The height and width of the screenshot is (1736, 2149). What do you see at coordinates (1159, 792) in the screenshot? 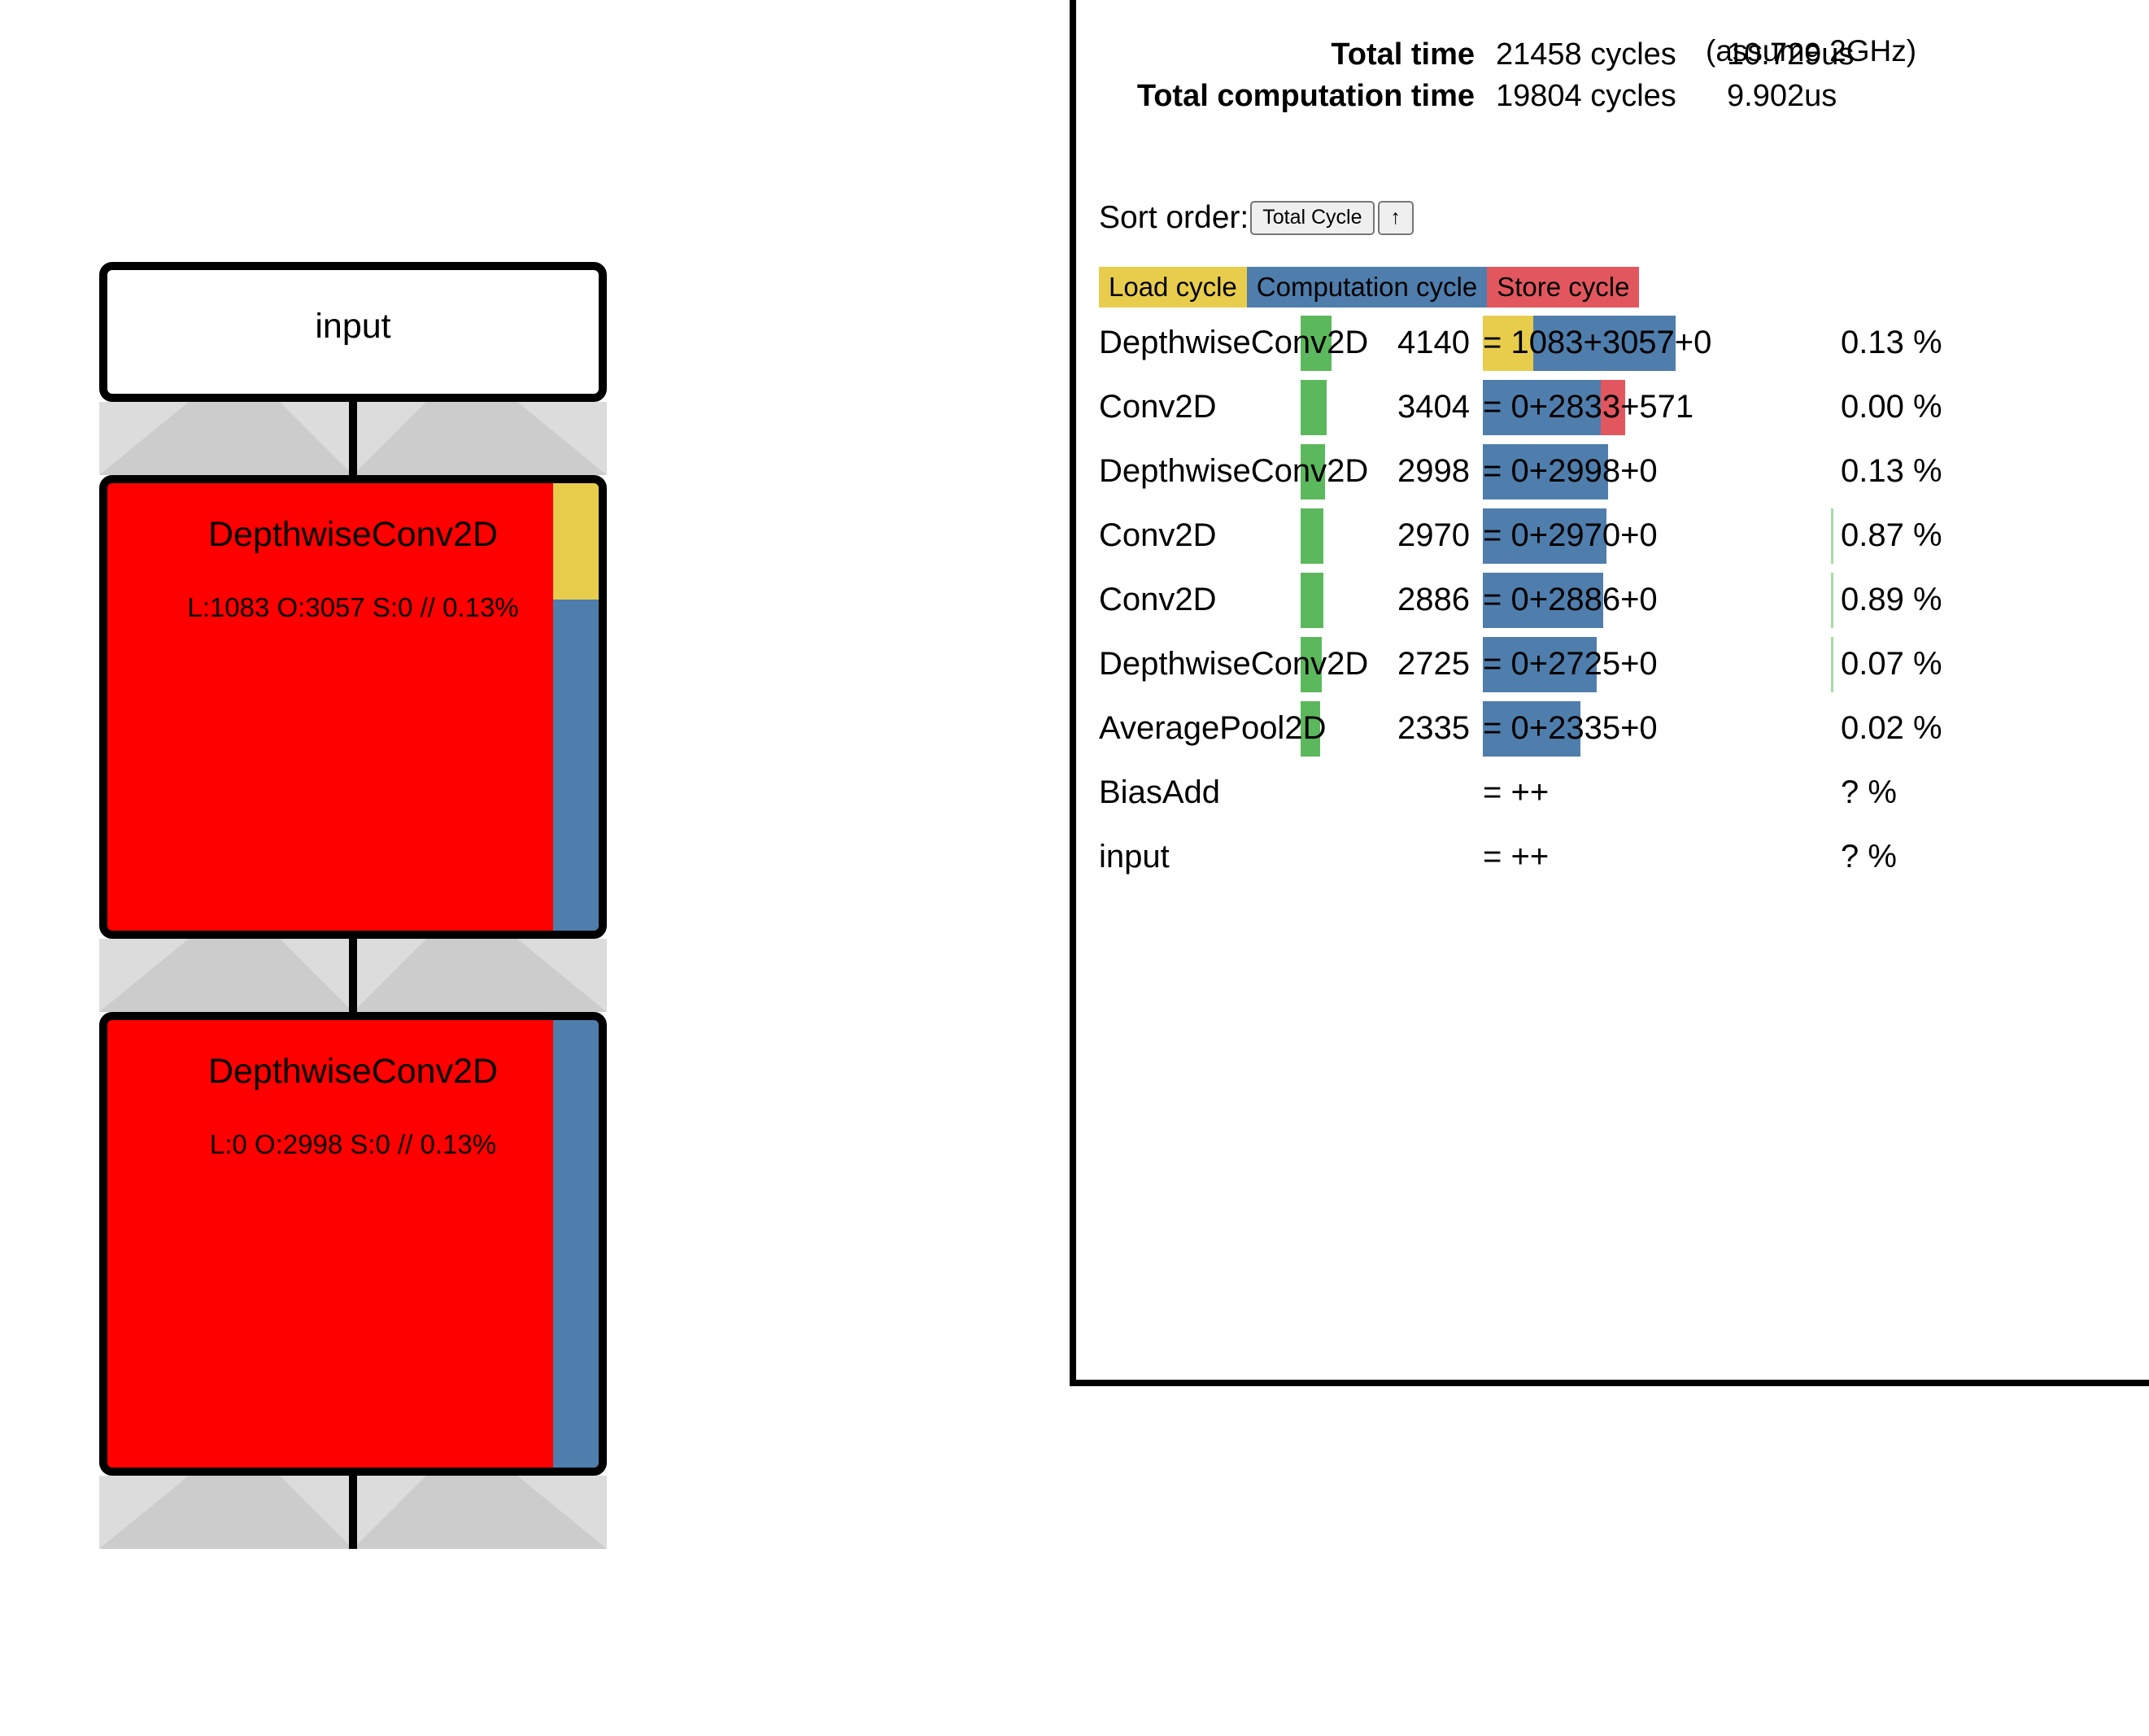
I see `row-op-name: BiasAdd` at bounding box center [1159, 792].